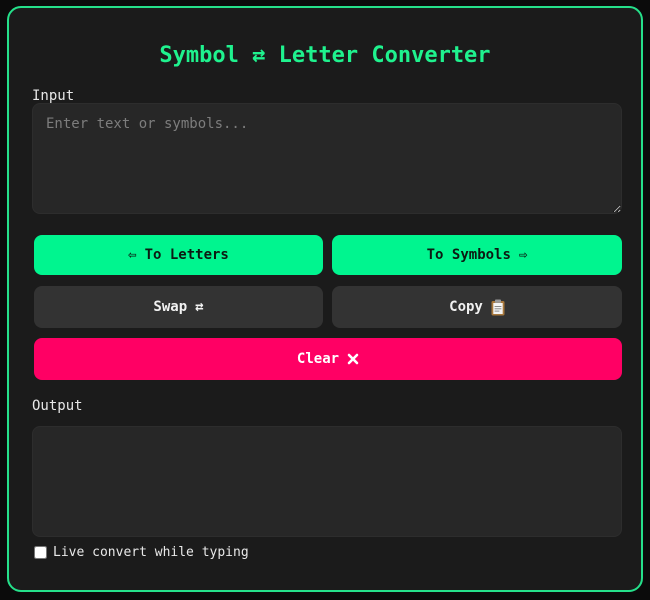  What do you see at coordinates (40, 552) in the screenshot?
I see `live-convert-checkbox` at bounding box center [40, 552].